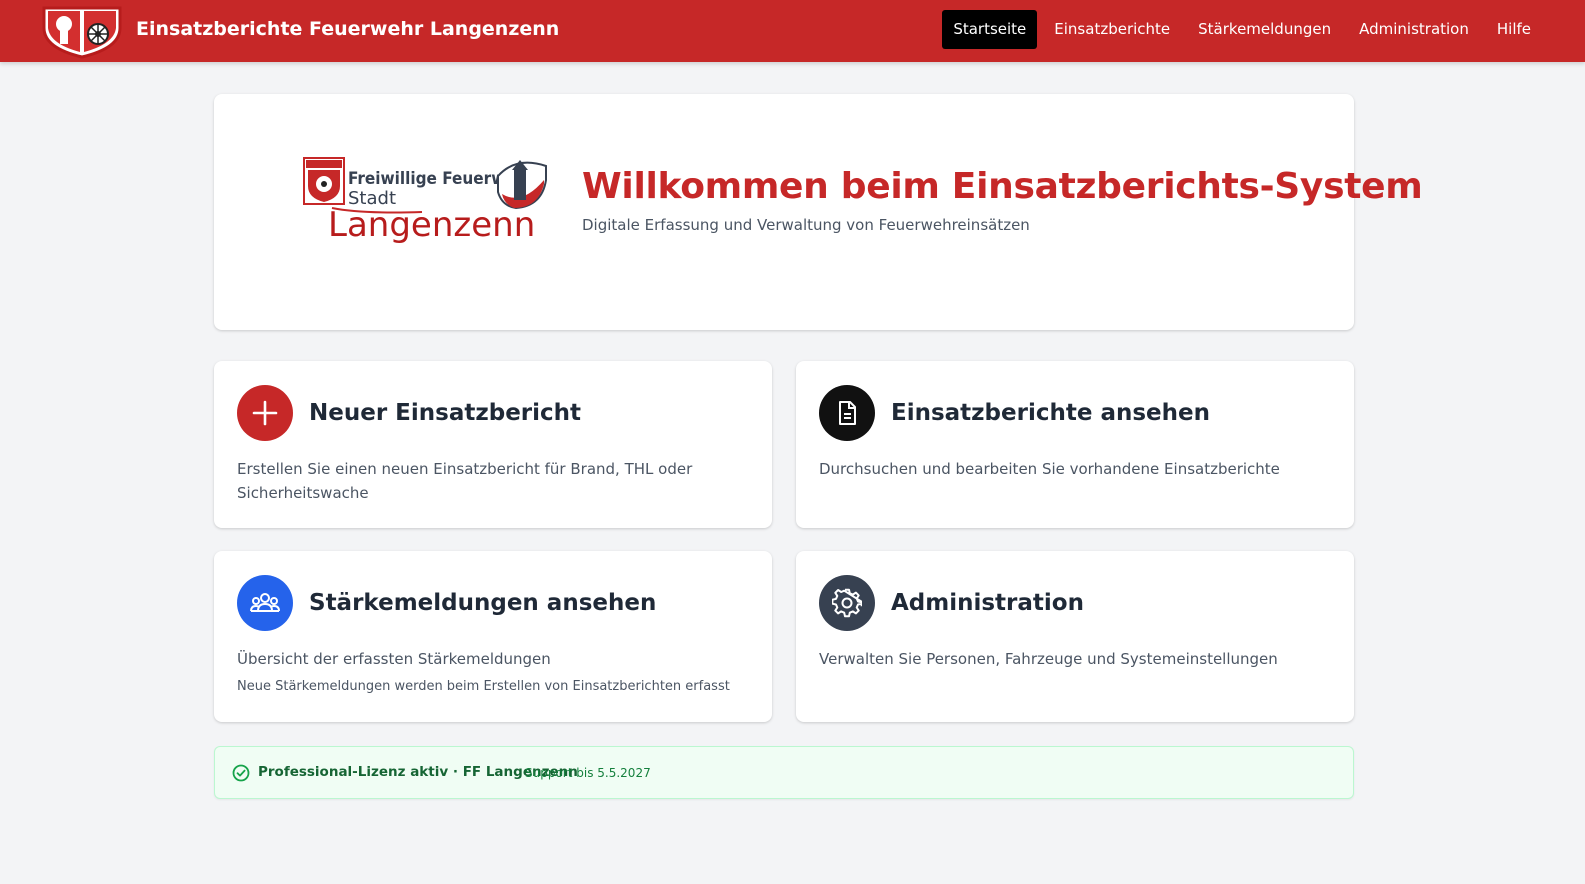 The image size is (1585, 884). I want to click on brand-title: Einsatzberichte Feuerwehr Langenzenn, so click(347, 29).